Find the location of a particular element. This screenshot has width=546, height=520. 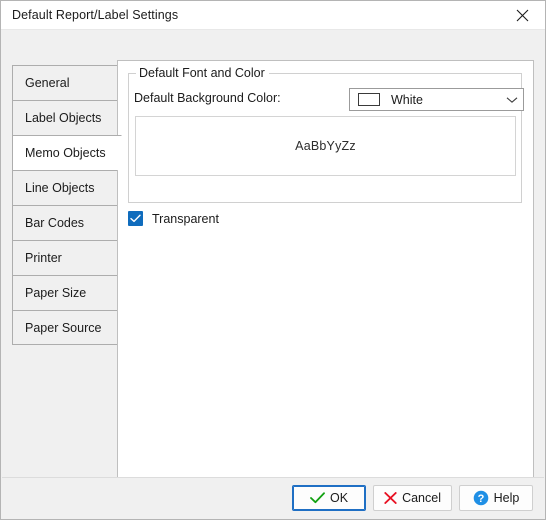

ok-button-label: OK is located at coordinates (339, 497).